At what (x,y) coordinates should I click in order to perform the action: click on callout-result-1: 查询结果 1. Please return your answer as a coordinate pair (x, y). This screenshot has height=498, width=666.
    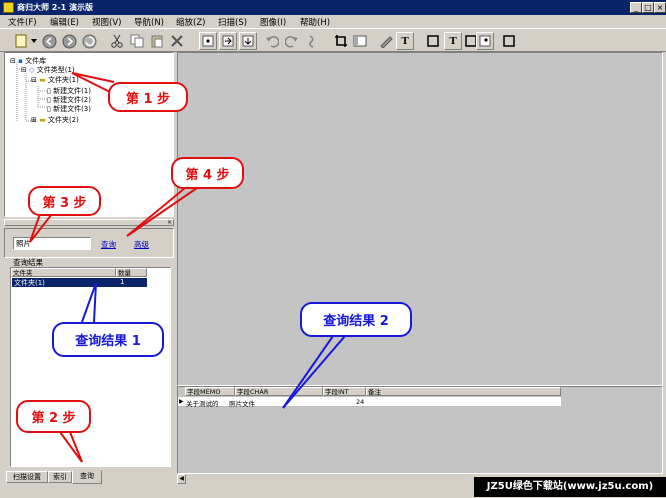
    Looking at the image, I should click on (108, 339).